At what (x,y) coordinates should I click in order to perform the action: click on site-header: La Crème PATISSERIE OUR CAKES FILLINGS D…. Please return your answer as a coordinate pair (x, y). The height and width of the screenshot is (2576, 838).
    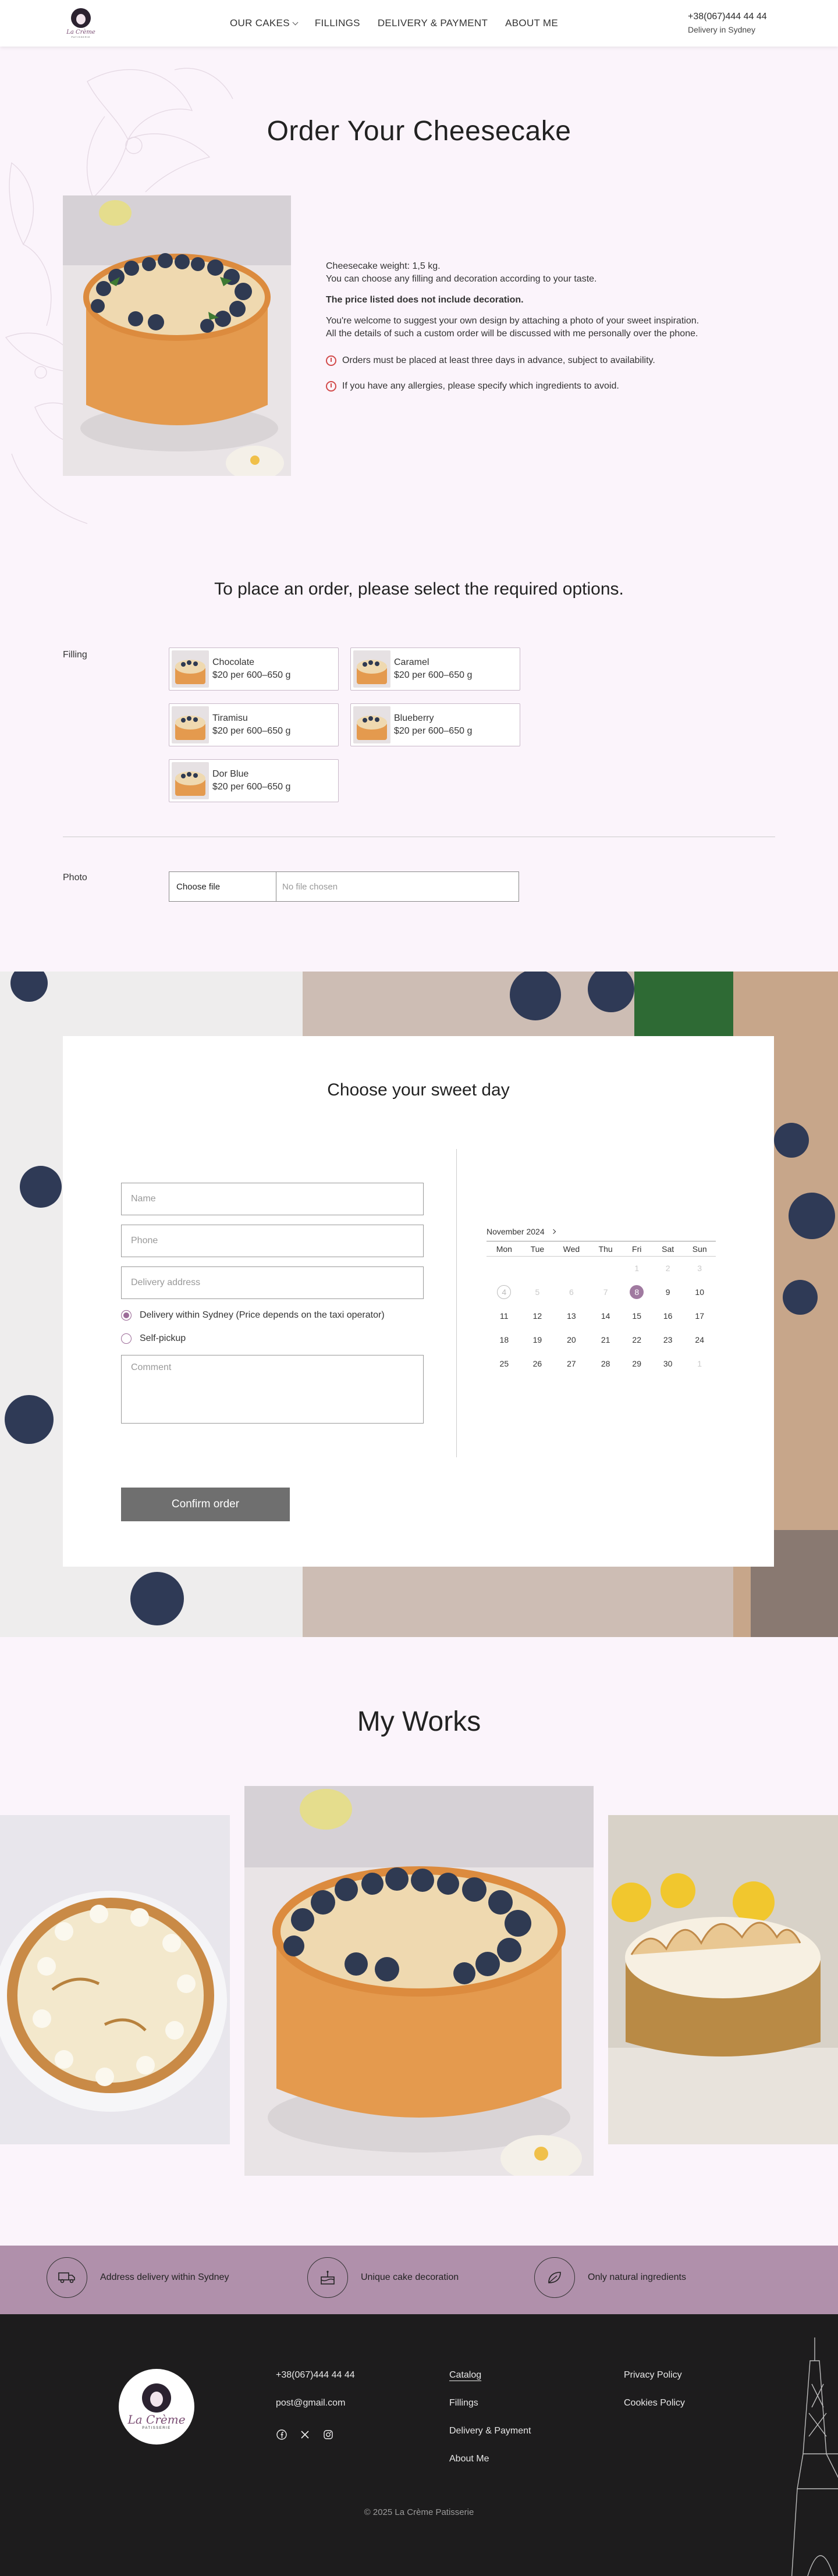
    Looking at the image, I should click on (419, 24).